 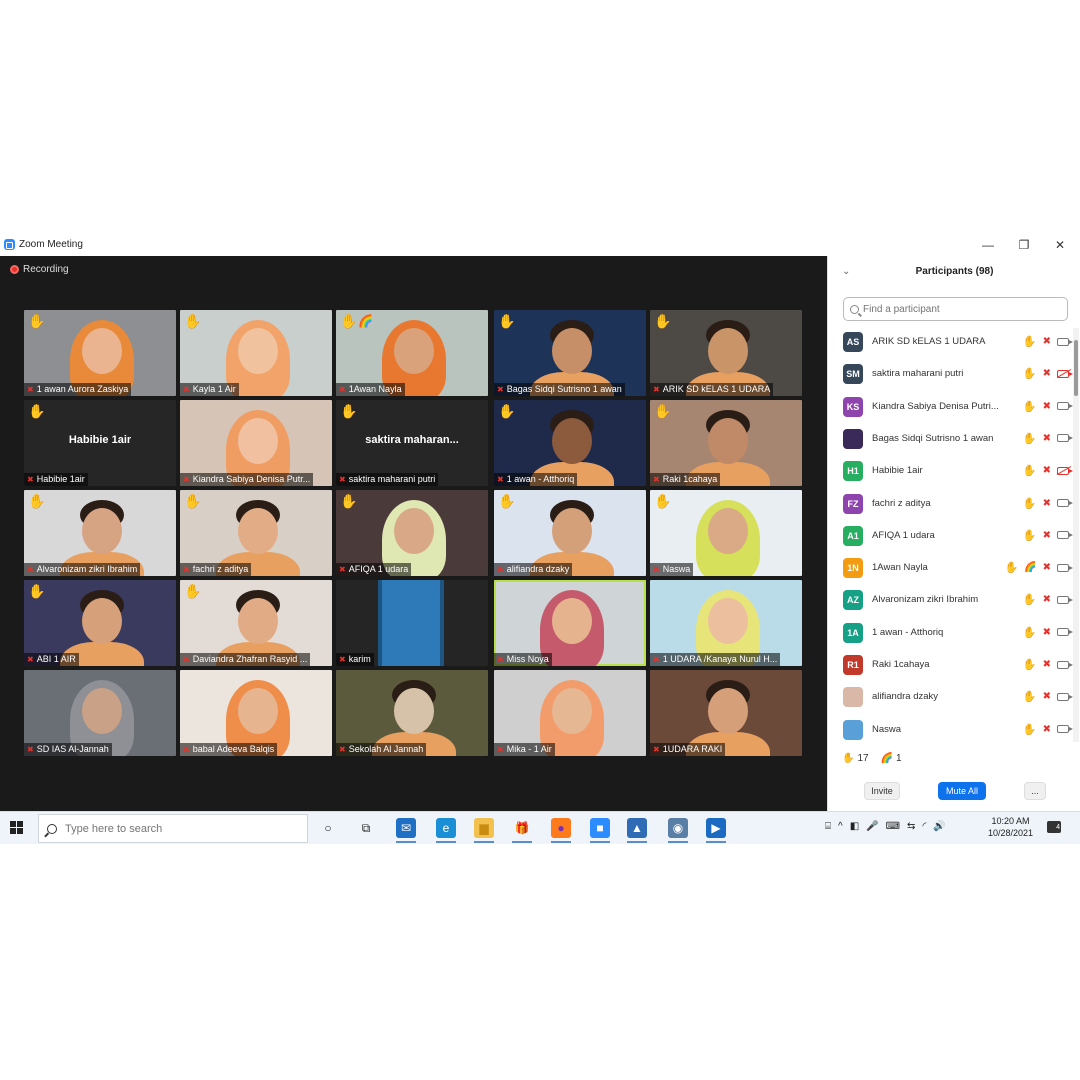 I want to click on participant-row: H1 Habibie 1air ✋ ✖, so click(x=950, y=471).